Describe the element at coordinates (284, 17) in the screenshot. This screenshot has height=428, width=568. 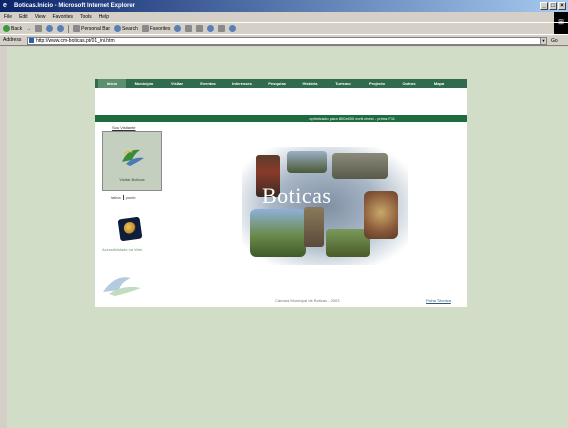
I see `menu-bar: File Edit View Favorites Tools Help` at that location.